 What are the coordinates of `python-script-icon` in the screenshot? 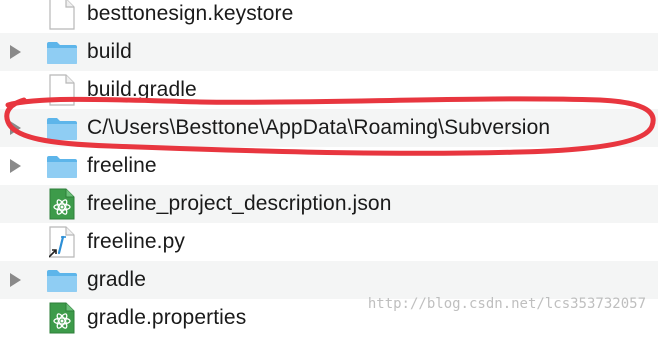 It's located at (62, 242).